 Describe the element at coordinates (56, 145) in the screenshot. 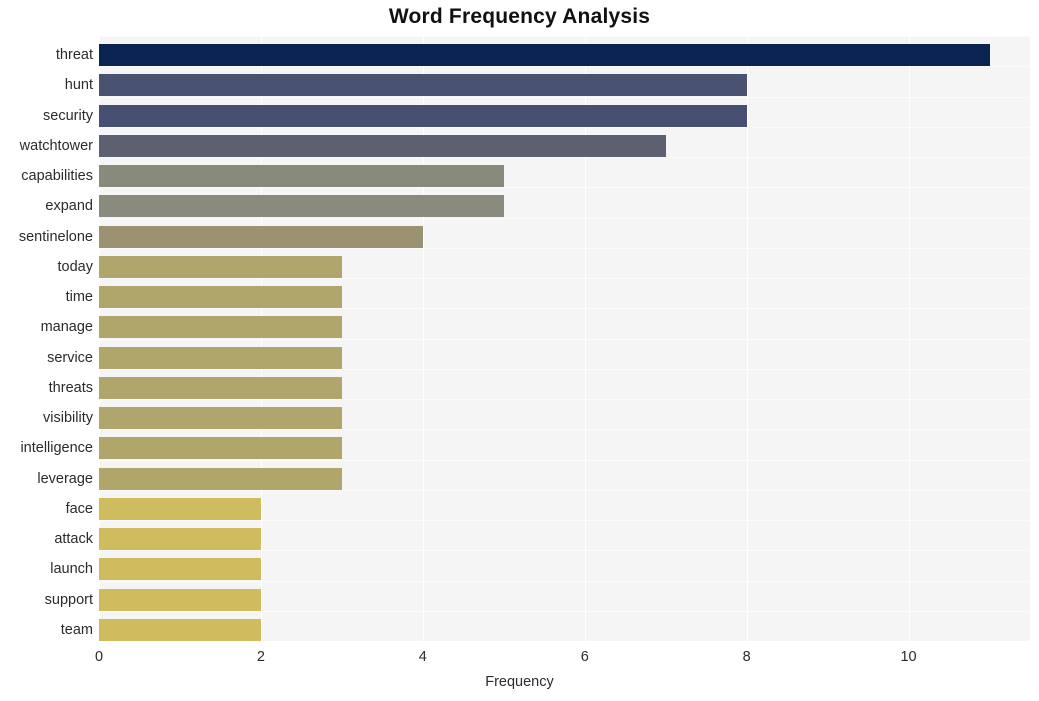

I see `y-axis-tick-label: watchtower` at that location.